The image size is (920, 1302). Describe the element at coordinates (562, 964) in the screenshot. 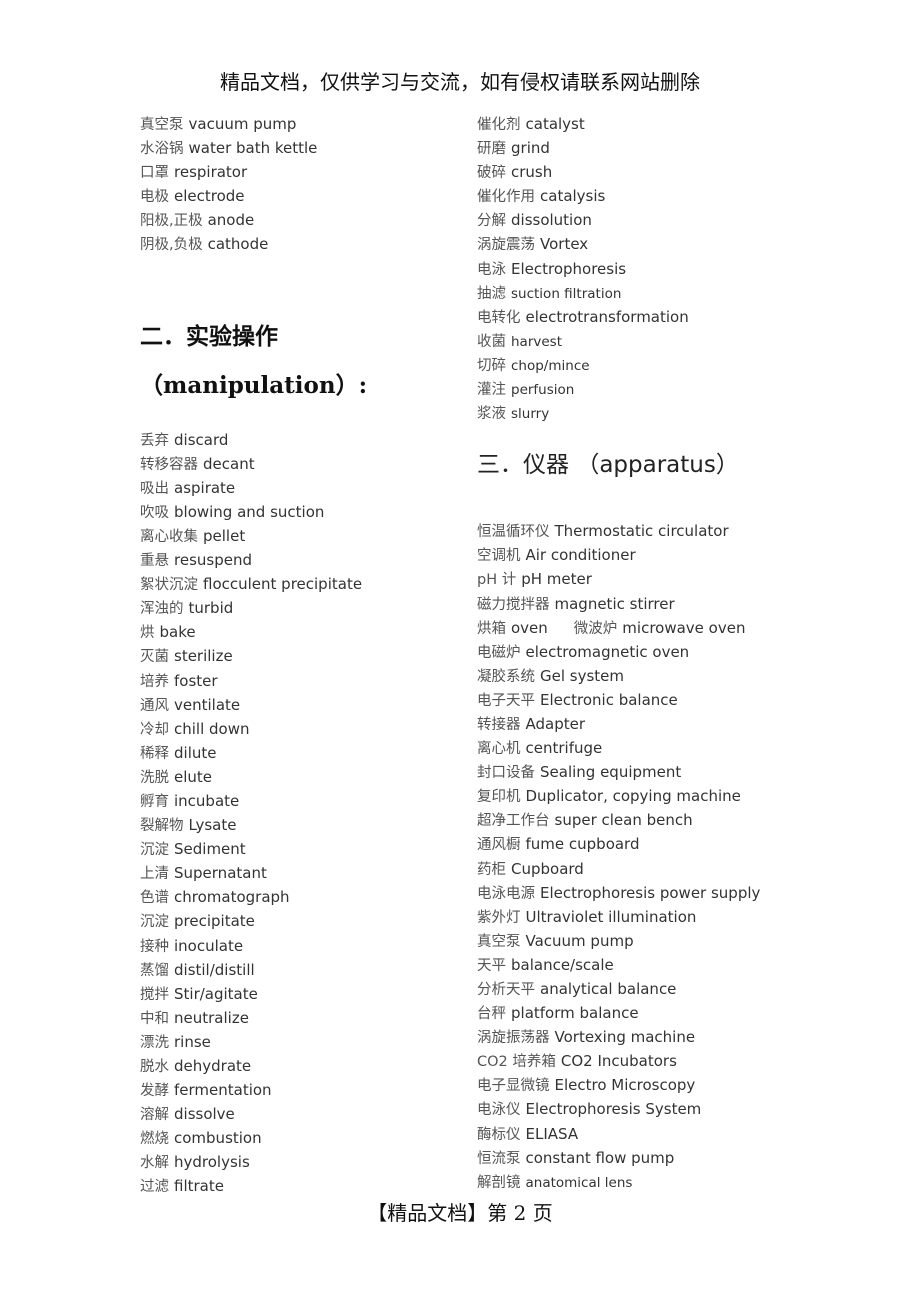

I see `term-english: balance/scale` at that location.